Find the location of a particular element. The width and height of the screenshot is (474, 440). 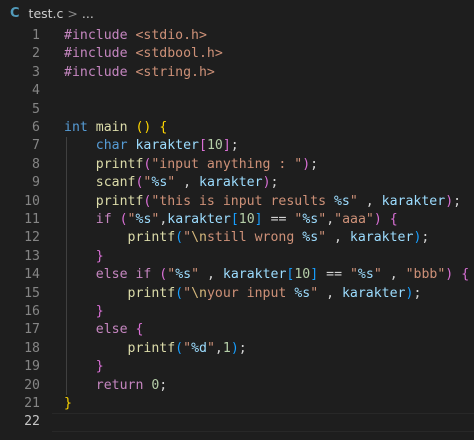

code-token: "this is input results is located at coordinates (242, 201).